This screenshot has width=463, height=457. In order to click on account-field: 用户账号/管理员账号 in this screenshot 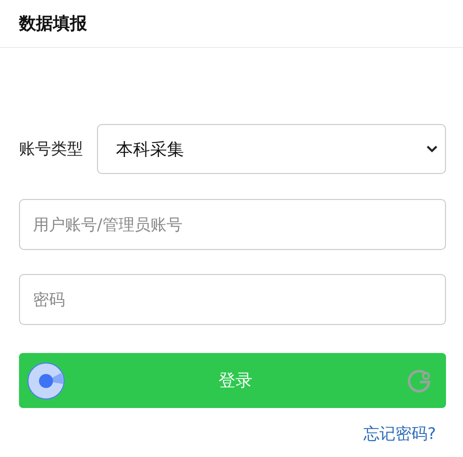, I will do `click(232, 224)`.